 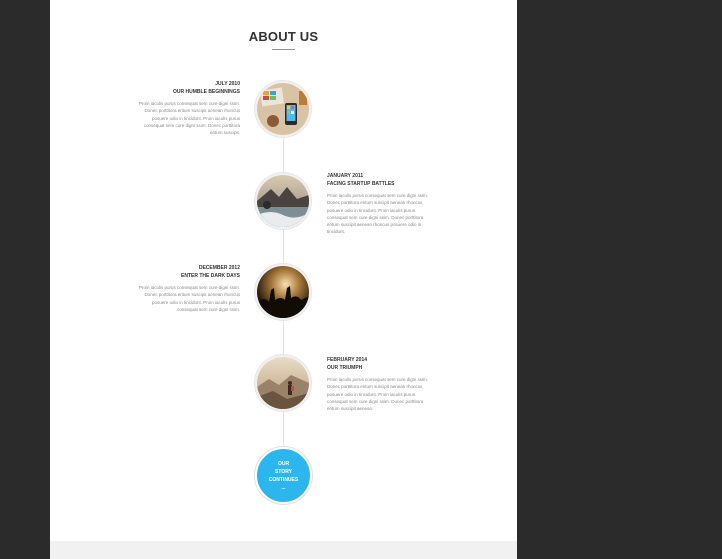 What do you see at coordinates (283, 471) in the screenshot?
I see `final-line-2: STORY` at bounding box center [283, 471].